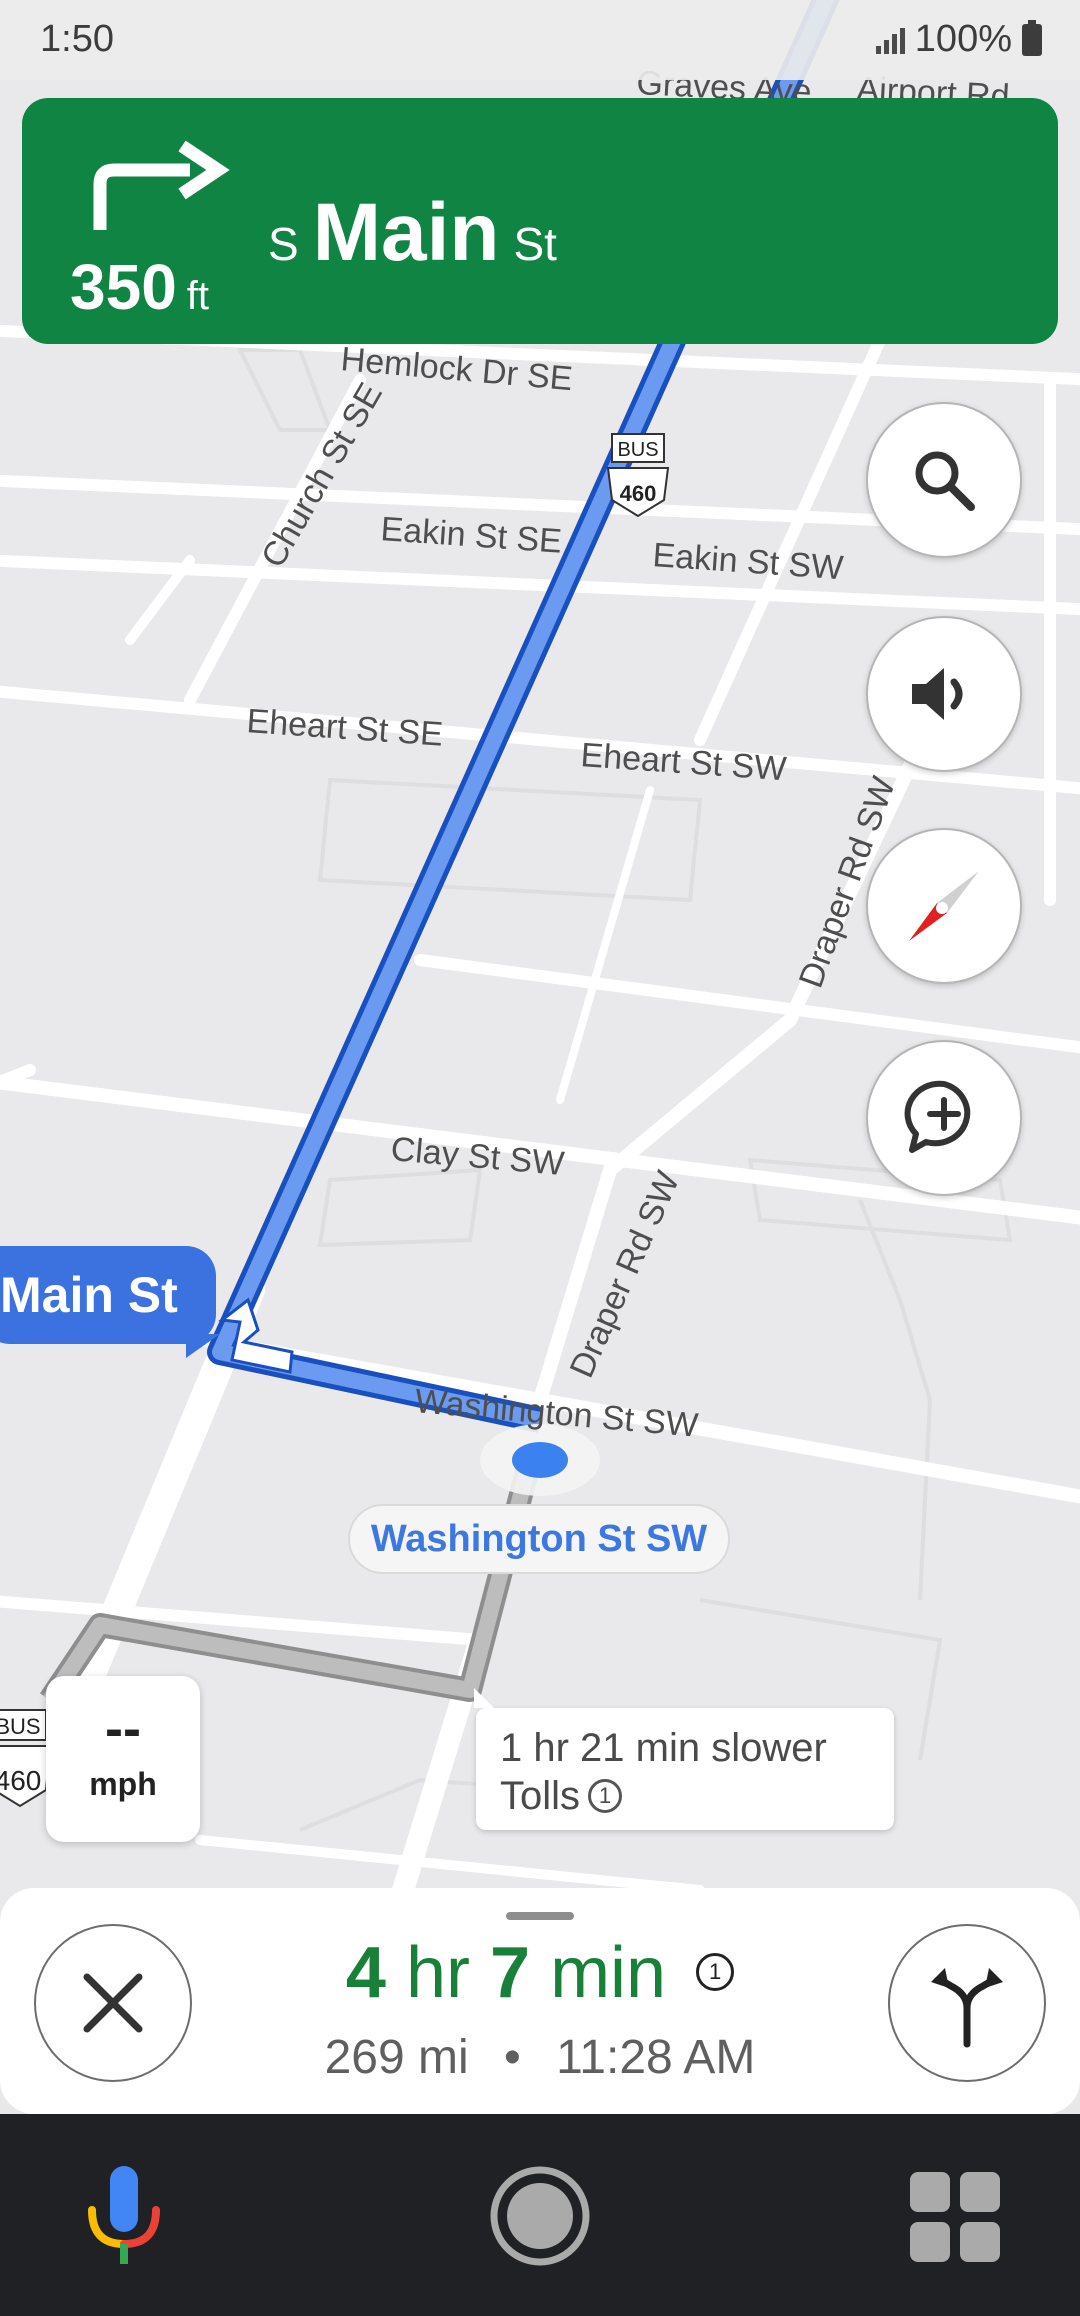 Image resolution: width=1080 pixels, height=2316 pixels. I want to click on home-icon, so click(540, 2216).